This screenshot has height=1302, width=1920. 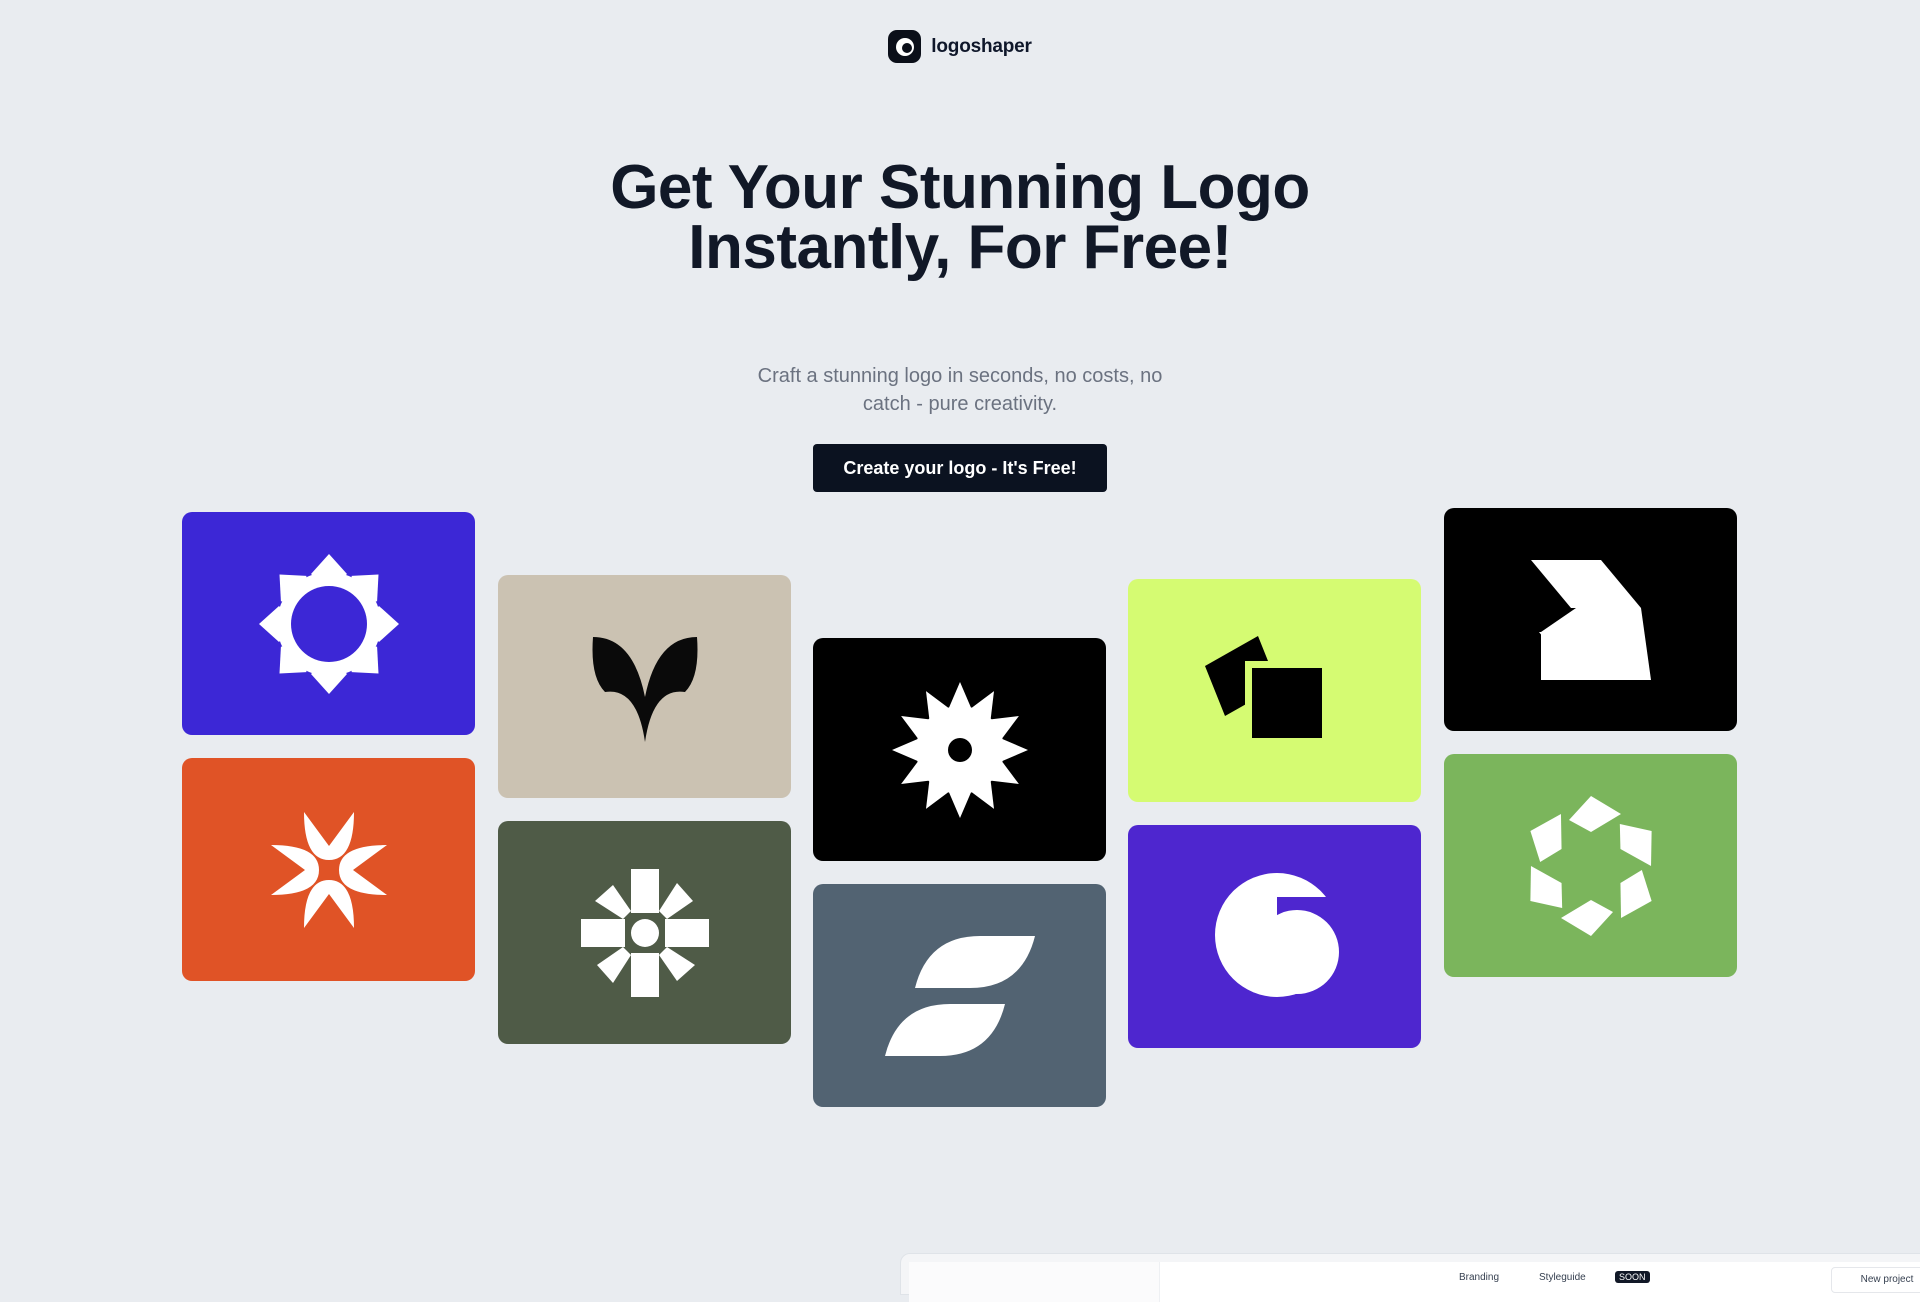 I want to click on logo-tile-flower-ring, so click(x=328, y=623).